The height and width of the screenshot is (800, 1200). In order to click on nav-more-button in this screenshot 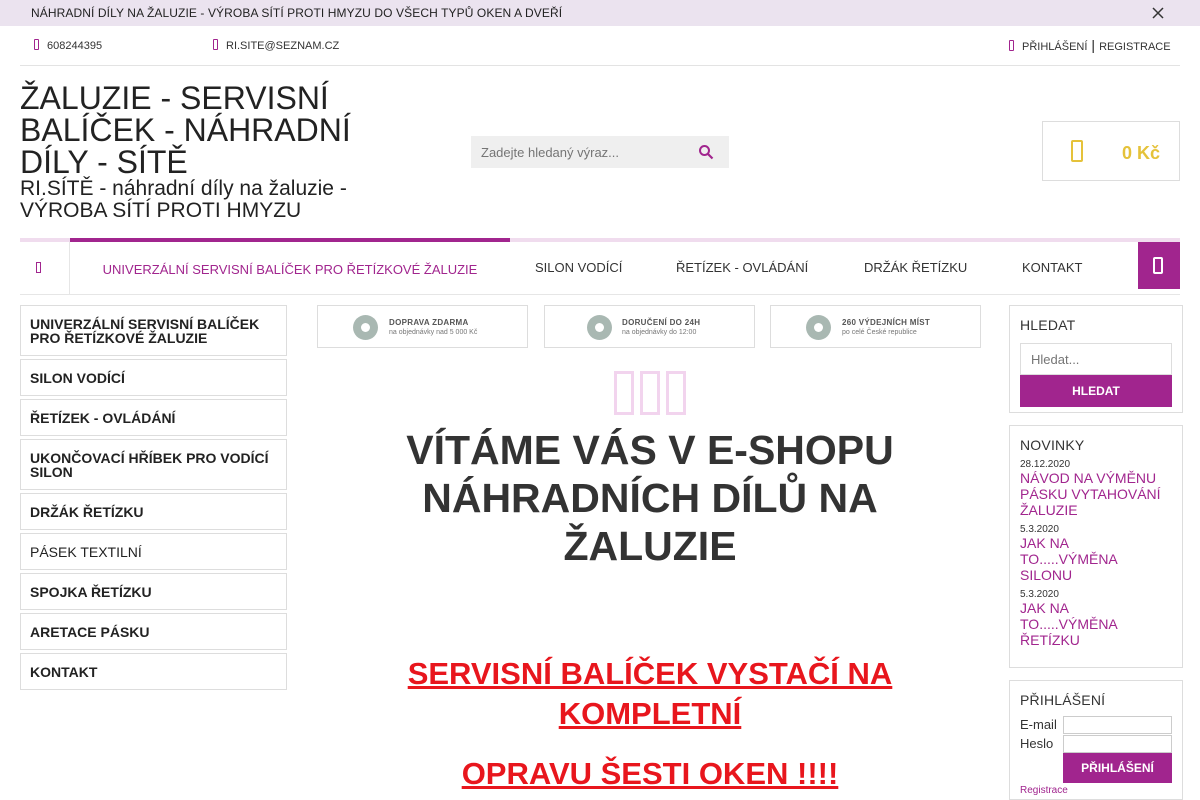, I will do `click(1159, 265)`.